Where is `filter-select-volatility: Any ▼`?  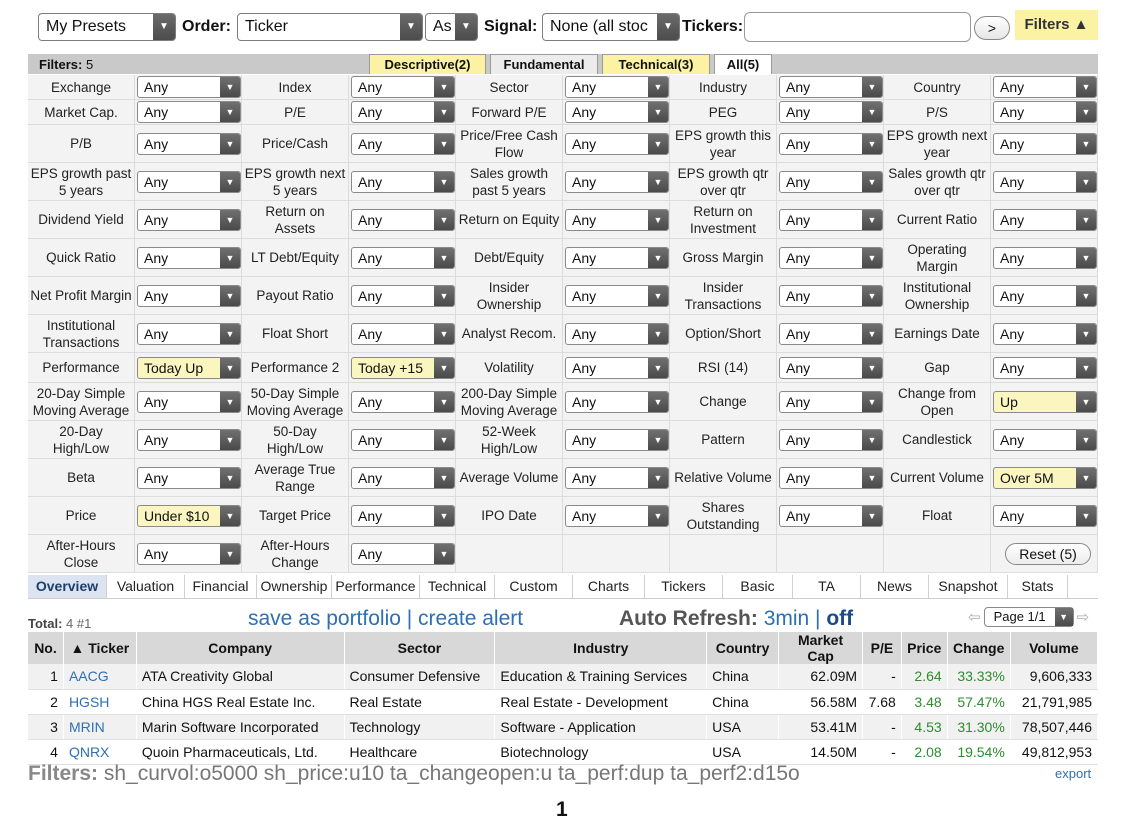
filter-select-volatility: Any ▼ is located at coordinates (617, 367).